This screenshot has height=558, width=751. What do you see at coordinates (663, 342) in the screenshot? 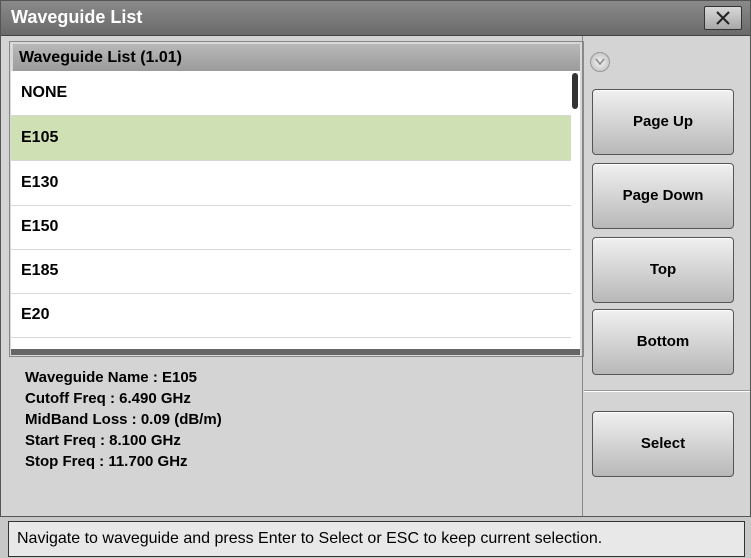
I see `bottom-button: Bottom` at bounding box center [663, 342].